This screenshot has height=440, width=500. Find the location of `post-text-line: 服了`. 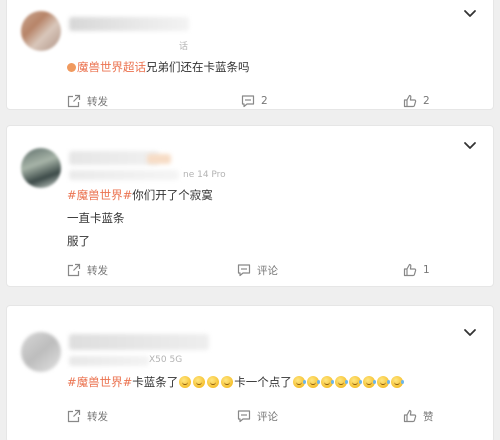

post-text-line: 服了 is located at coordinates (78, 241).